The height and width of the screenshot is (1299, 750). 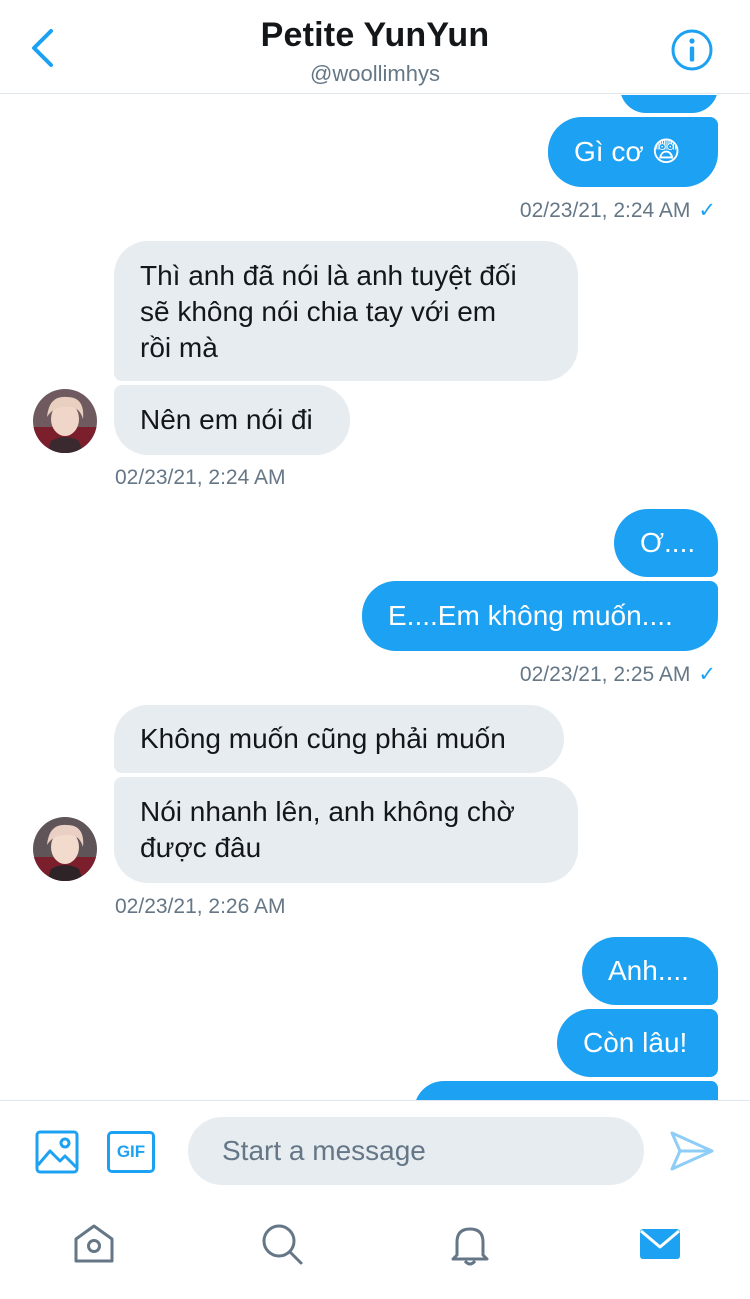 I want to click on send-icon, so click(x=692, y=1151).